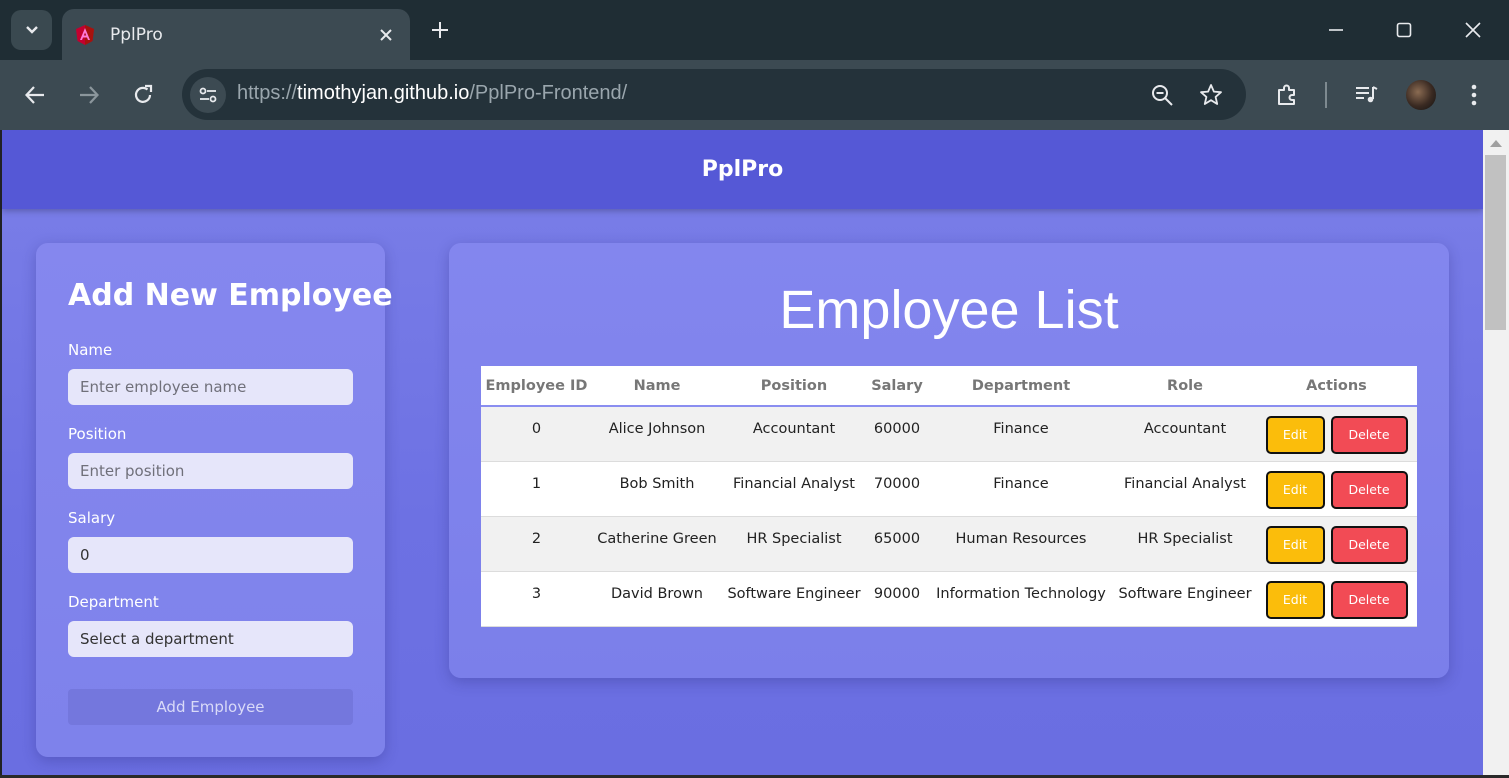 The height and width of the screenshot is (778, 1509). Describe the element at coordinates (85, 34) in the screenshot. I see `angular-favicon-icon` at that location.